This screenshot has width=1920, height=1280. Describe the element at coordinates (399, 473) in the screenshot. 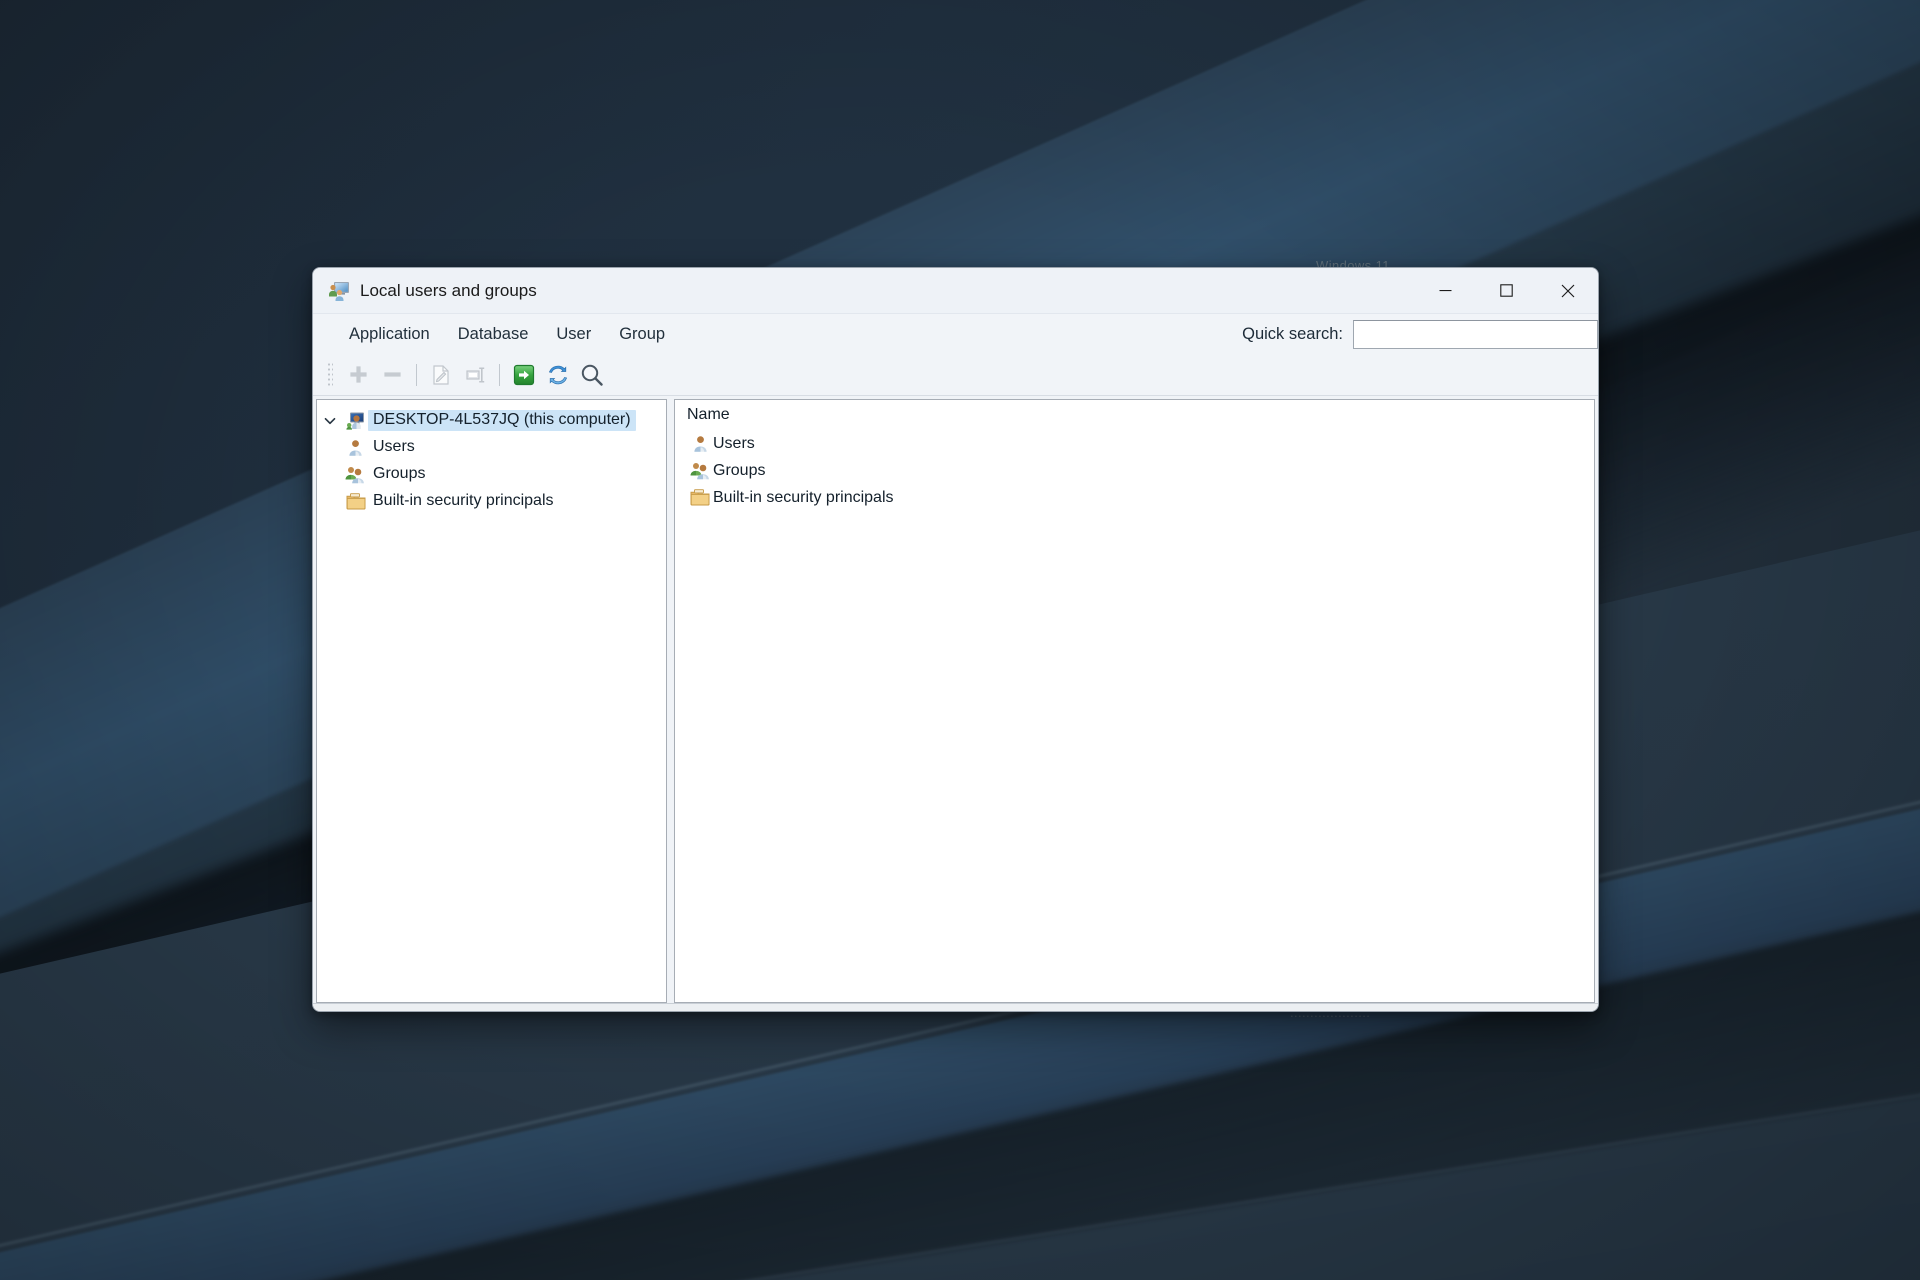

I see `tree-item-label: Groups` at that location.